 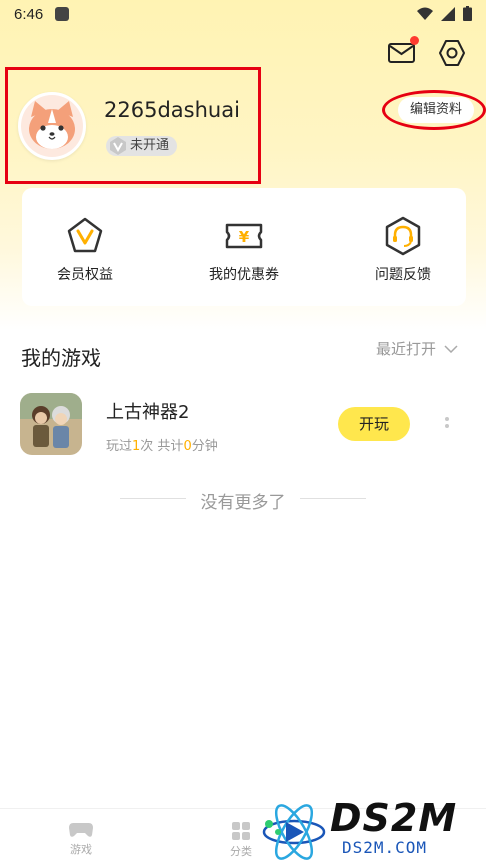 I want to click on status-time: 6:46, so click(x=29, y=14).